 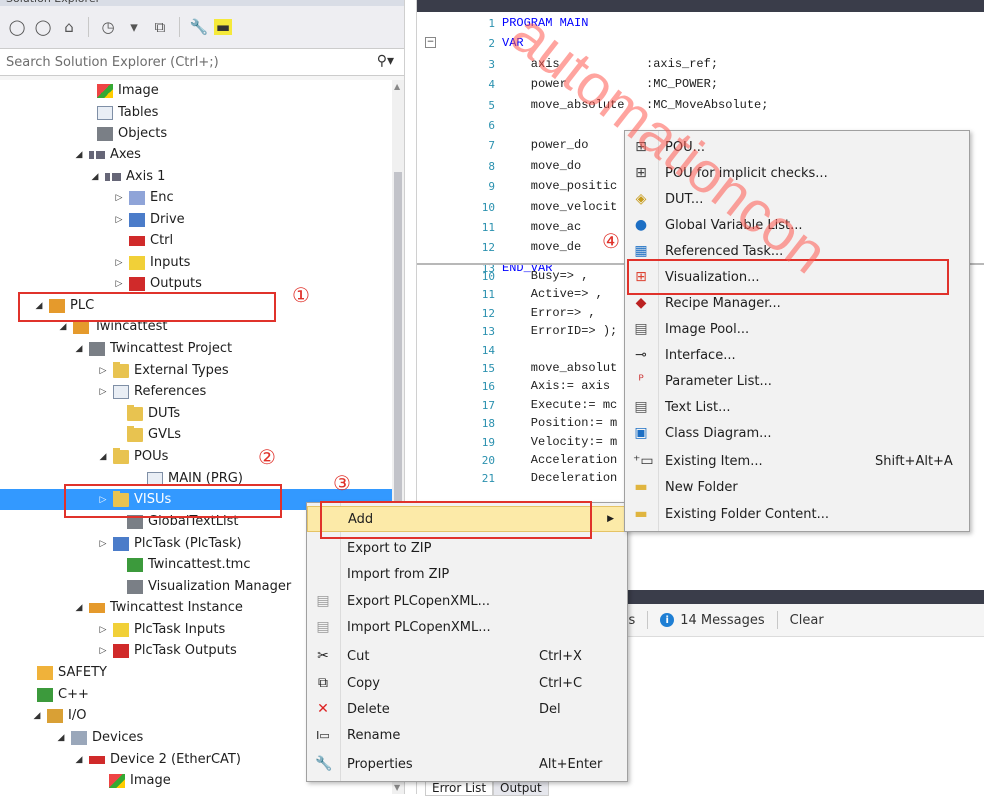 What do you see at coordinates (545, 23) in the screenshot?
I see `code-line: PROGRAM MAIN` at bounding box center [545, 23].